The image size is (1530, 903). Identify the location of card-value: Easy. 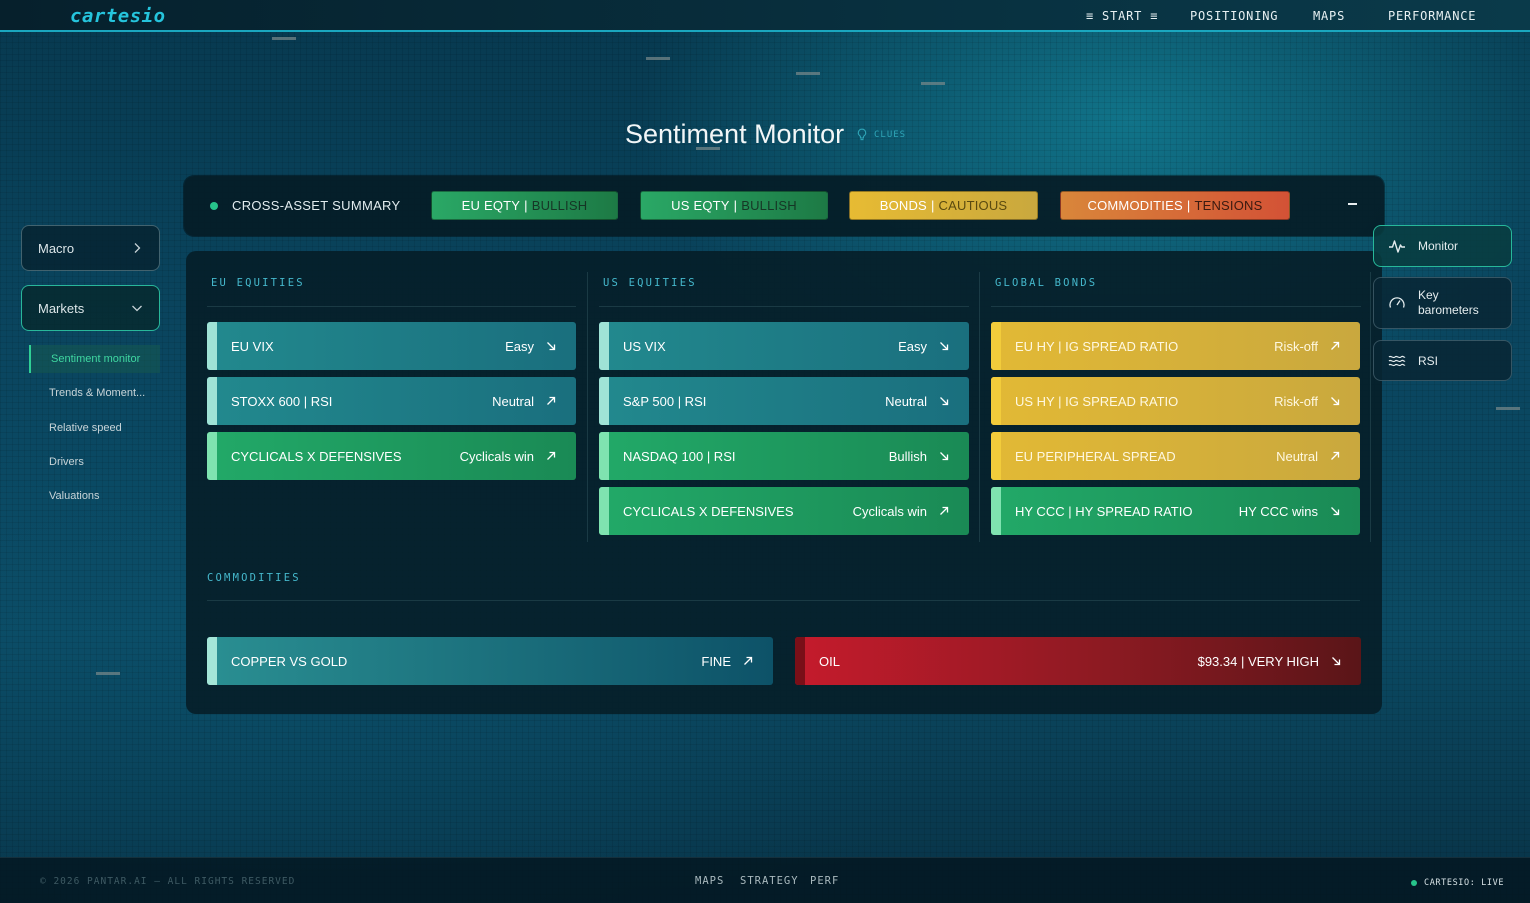
(912, 346).